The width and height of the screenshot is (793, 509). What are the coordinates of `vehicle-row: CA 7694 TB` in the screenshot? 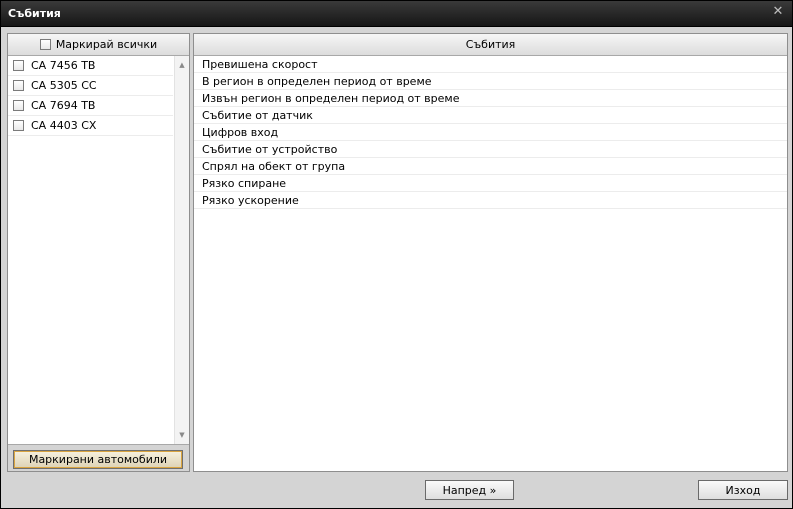 It's located at (90, 106).